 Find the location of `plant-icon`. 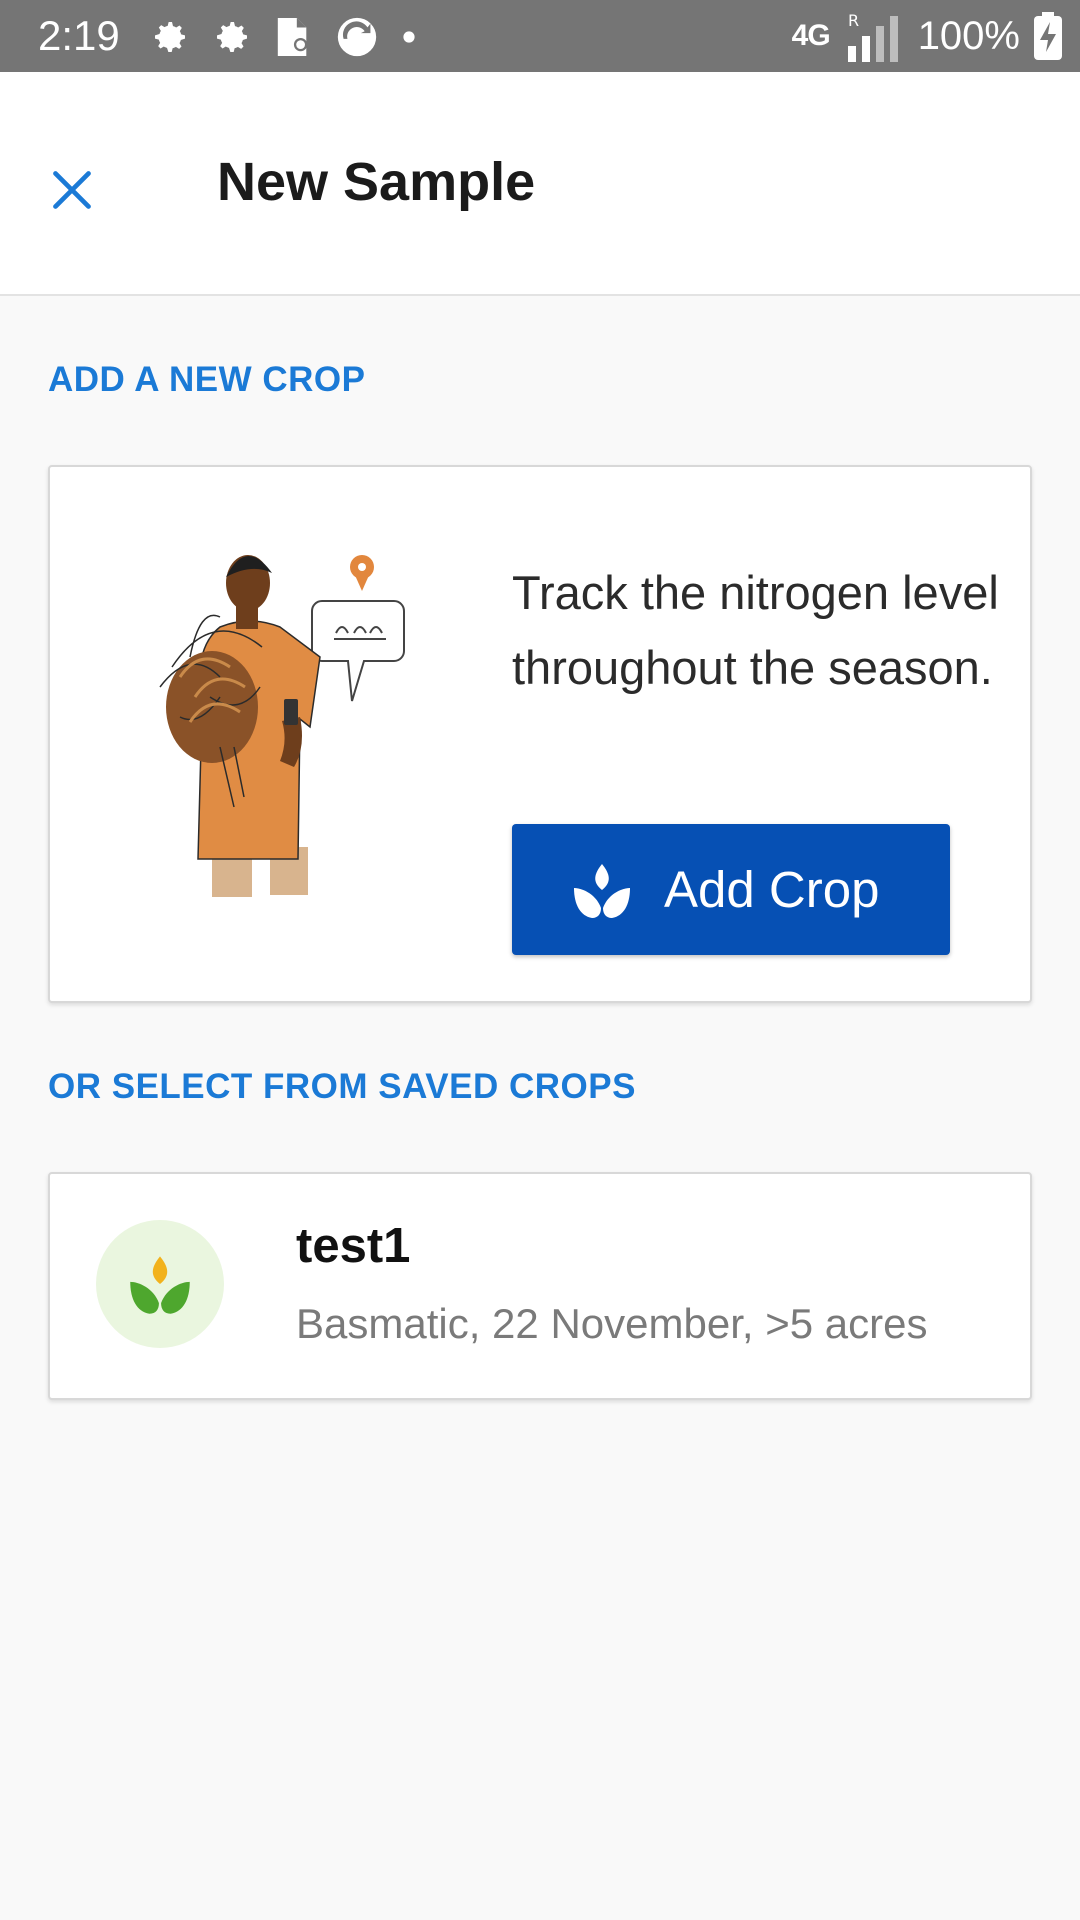

plant-icon is located at coordinates (160, 1285).